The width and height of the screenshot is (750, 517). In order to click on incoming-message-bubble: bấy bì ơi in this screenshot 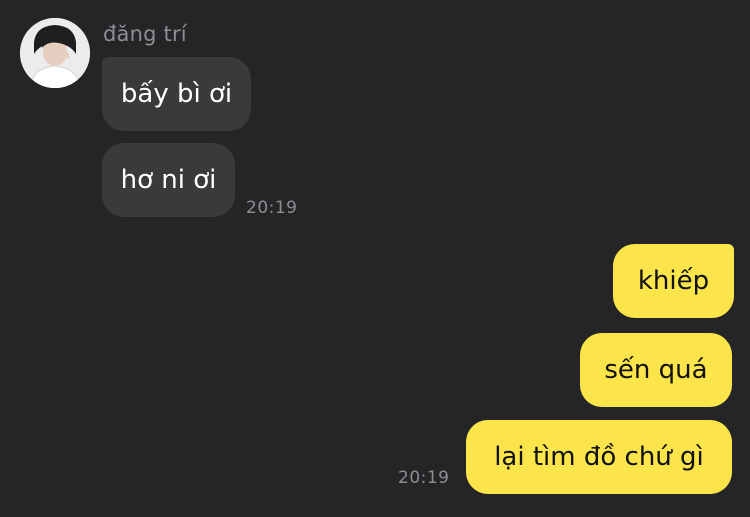, I will do `click(176, 94)`.